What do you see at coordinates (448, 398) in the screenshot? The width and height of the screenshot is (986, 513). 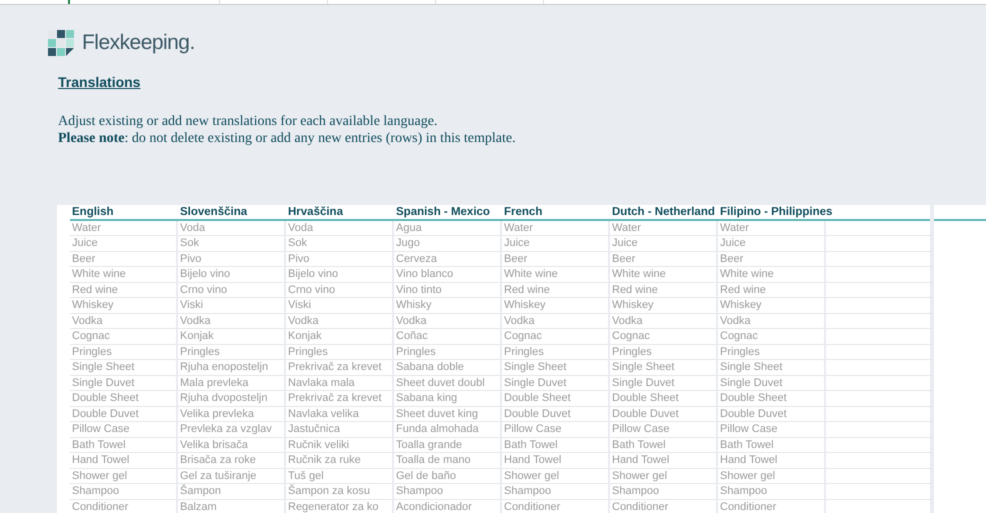 I see `table-cell: Sabana king` at bounding box center [448, 398].